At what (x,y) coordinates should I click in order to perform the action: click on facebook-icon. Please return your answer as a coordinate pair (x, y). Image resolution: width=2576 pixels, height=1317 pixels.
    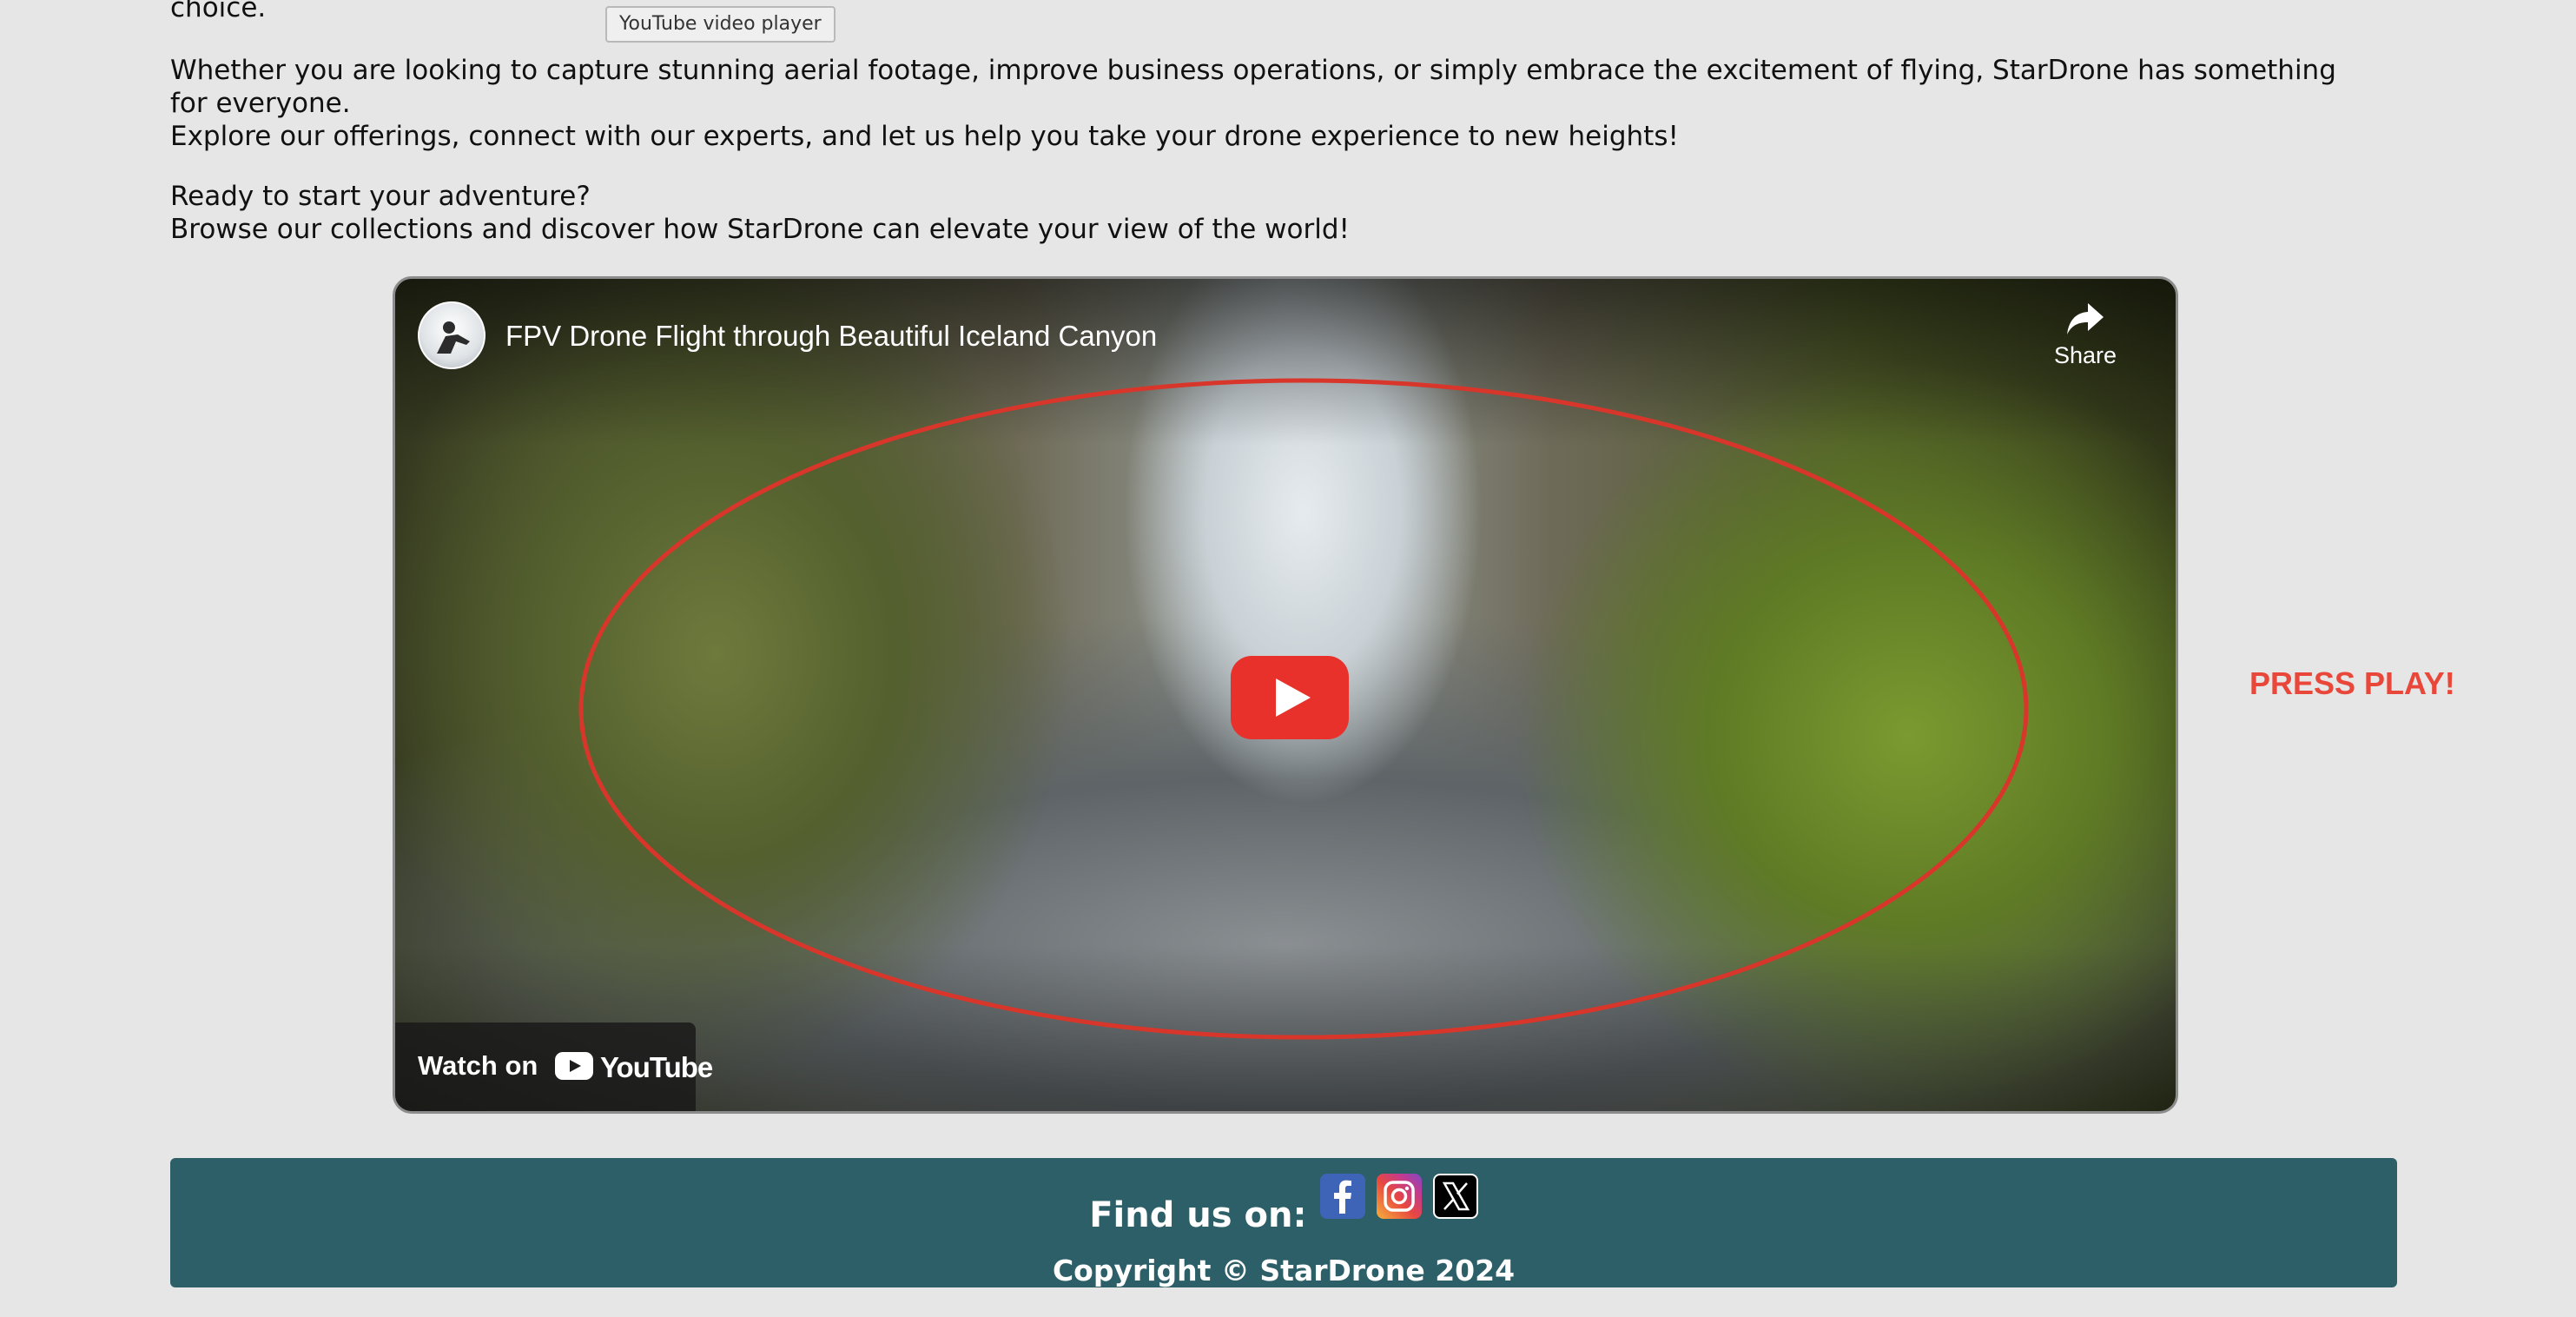
    Looking at the image, I should click on (1342, 1196).